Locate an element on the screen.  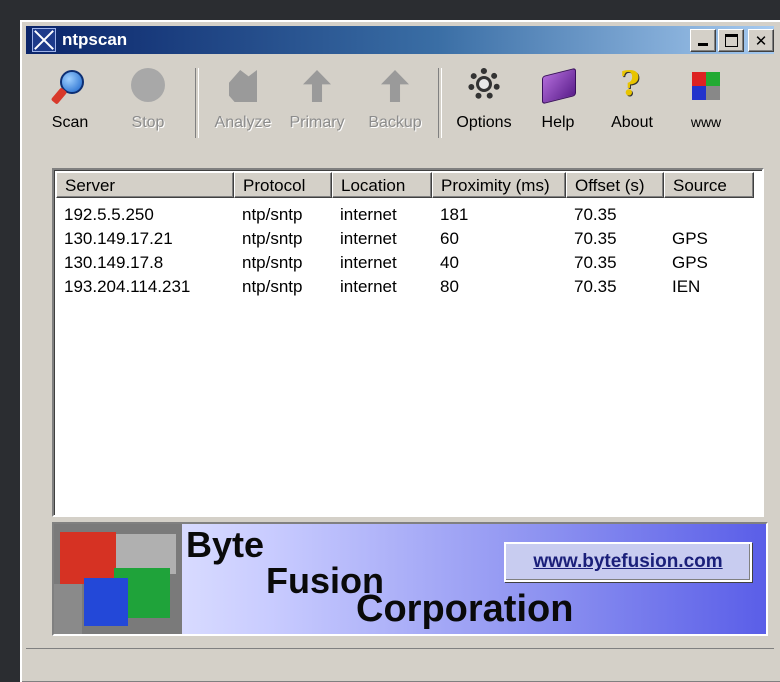
scan-label: Scan is located at coordinates (70, 122).